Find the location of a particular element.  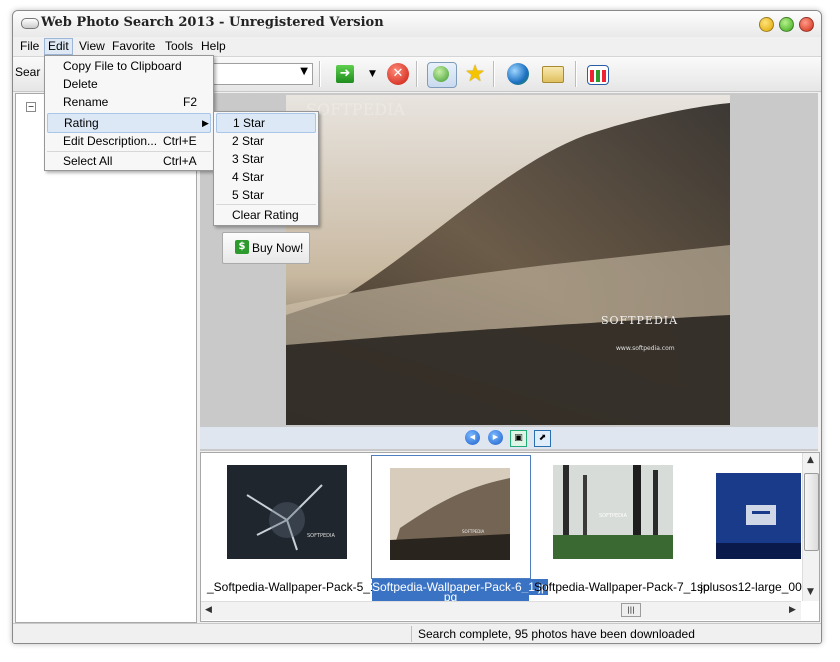

menu-separator is located at coordinates (266, 204).